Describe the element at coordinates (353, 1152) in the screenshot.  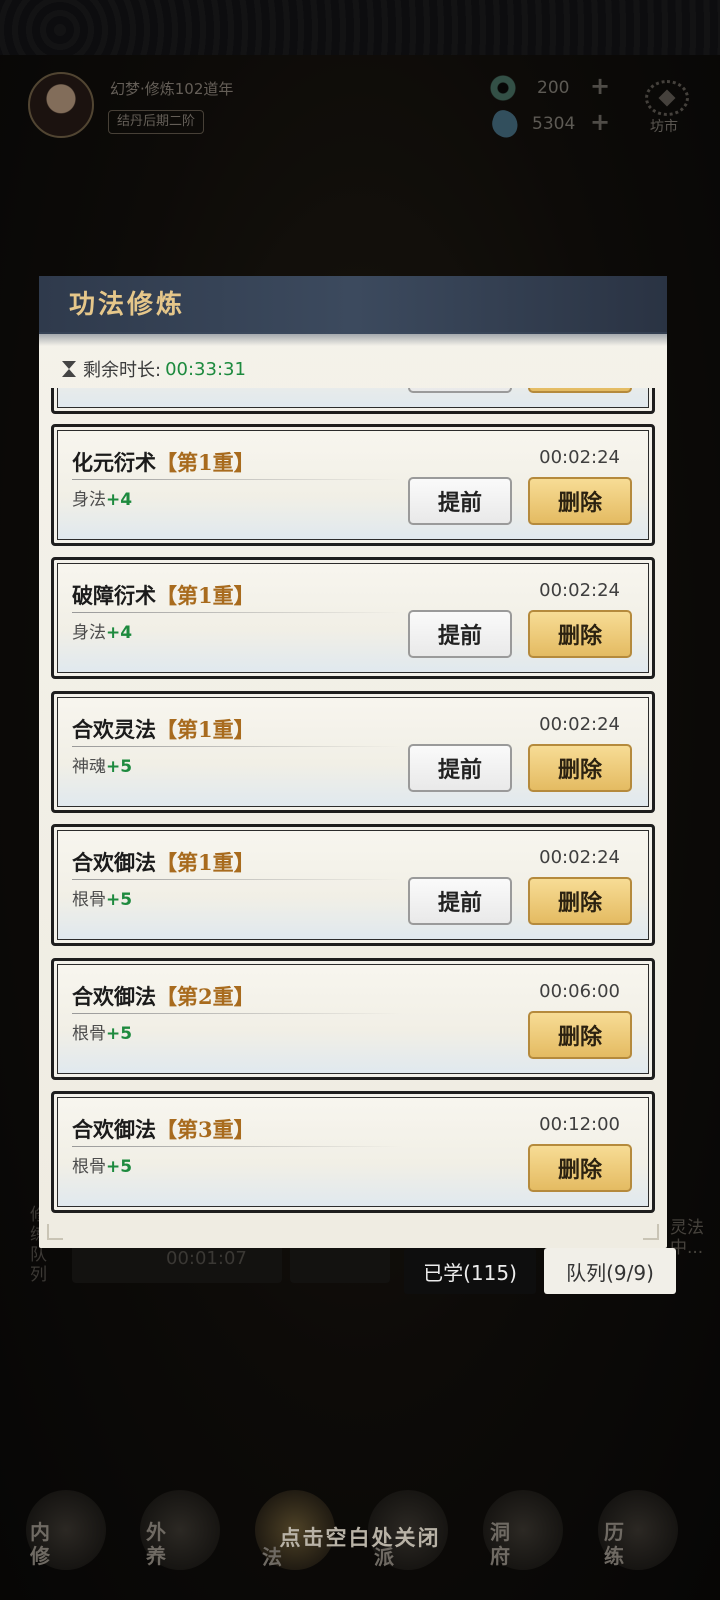
I see `list-item: 合欢御法【第3重】 00:12:00 根骨+5 删除` at that location.